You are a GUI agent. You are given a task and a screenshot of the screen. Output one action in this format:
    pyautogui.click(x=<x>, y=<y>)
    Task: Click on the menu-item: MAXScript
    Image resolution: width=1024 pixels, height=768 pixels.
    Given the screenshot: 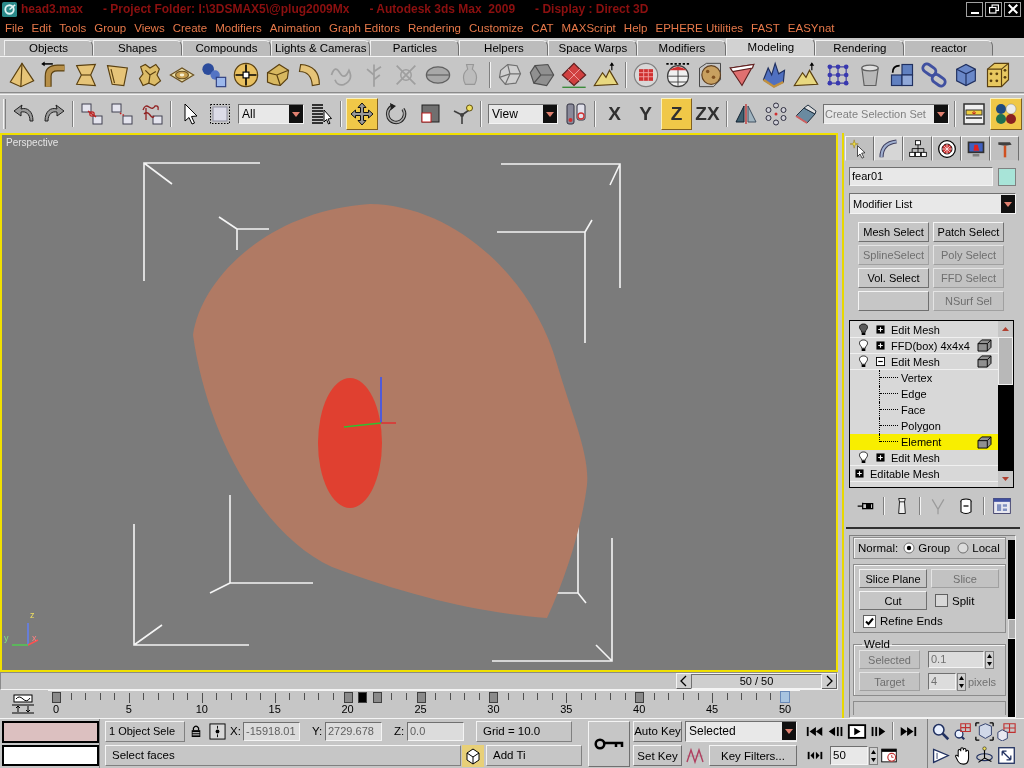 What is the action you would take?
    pyautogui.click(x=588, y=28)
    